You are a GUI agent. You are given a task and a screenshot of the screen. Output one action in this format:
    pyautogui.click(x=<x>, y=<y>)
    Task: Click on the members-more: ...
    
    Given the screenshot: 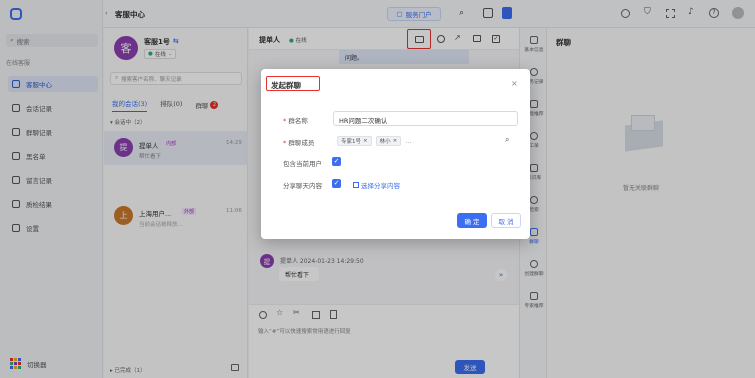 What is the action you would take?
    pyautogui.click(x=408, y=140)
    